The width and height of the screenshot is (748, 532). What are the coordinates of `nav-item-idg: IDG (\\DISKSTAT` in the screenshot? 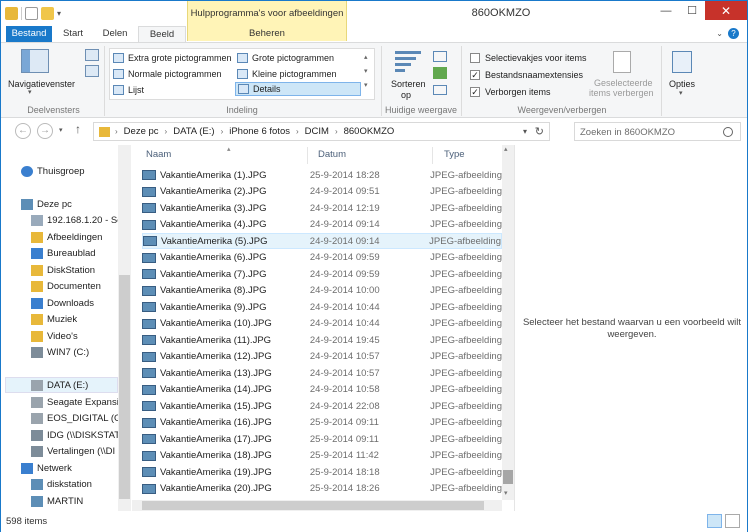 It's located at (81, 435).